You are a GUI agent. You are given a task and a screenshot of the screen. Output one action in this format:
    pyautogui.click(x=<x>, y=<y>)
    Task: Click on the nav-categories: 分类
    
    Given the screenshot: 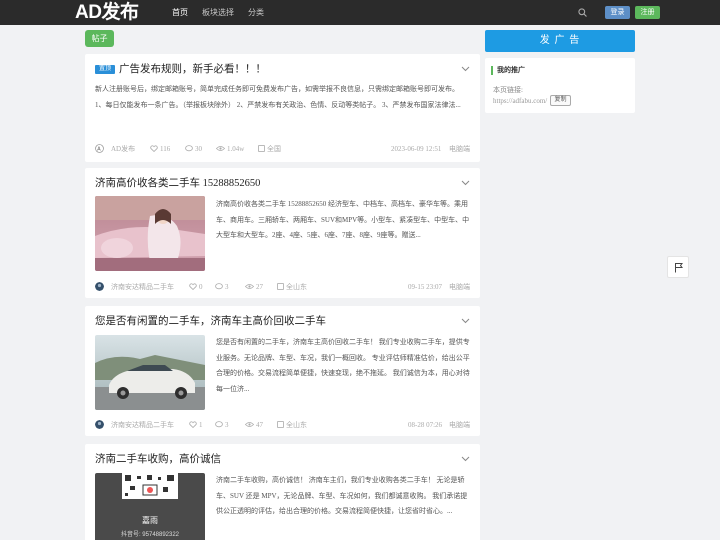 What is the action you would take?
    pyautogui.click(x=256, y=12)
    